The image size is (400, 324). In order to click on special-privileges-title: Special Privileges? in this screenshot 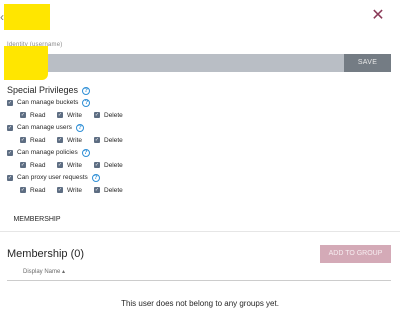, I will do `click(49, 90)`.